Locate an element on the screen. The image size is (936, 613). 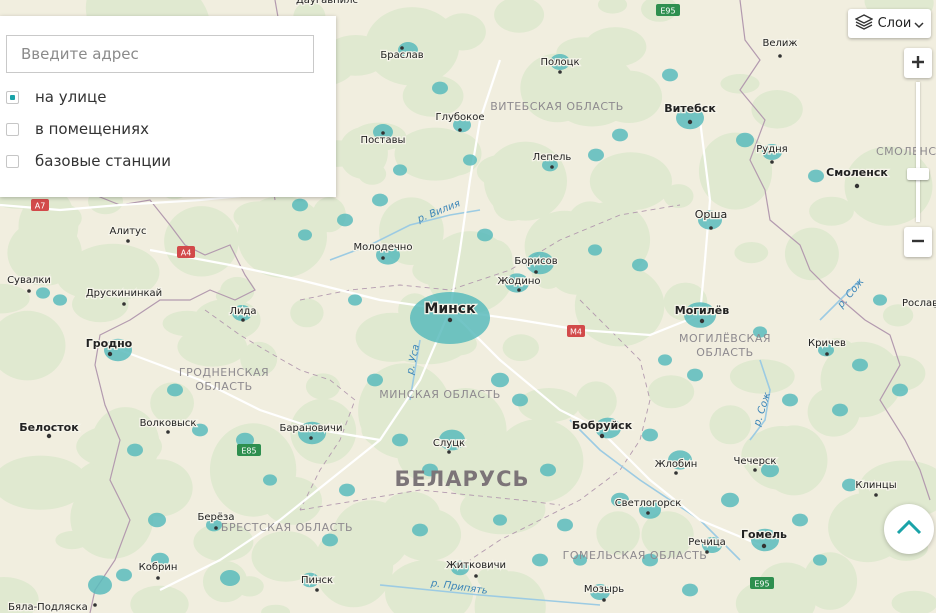
city-label: Полоцк is located at coordinates (560, 63).